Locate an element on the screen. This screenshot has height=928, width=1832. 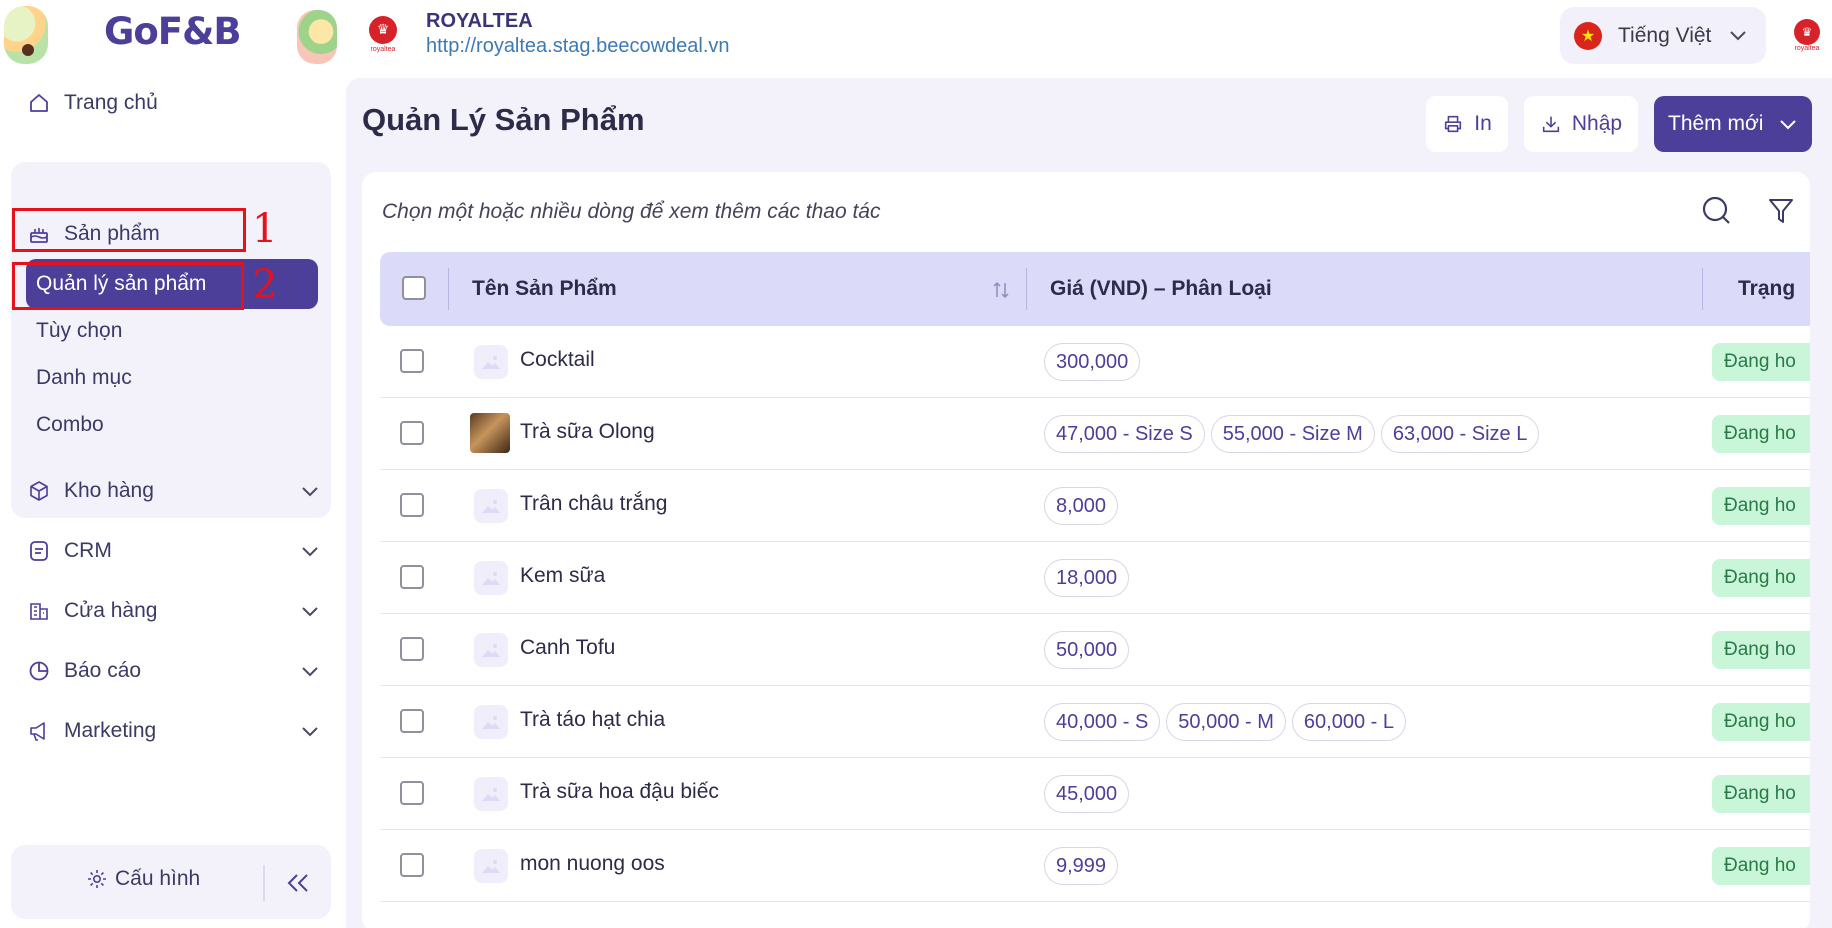
price-list: 9,999 is located at coordinates (1081, 866).